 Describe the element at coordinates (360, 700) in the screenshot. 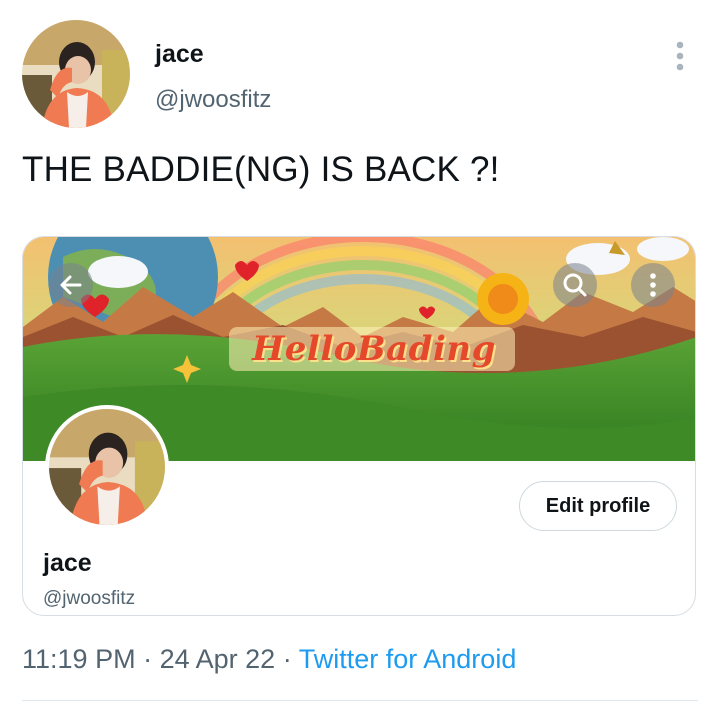

I see `divider` at that location.